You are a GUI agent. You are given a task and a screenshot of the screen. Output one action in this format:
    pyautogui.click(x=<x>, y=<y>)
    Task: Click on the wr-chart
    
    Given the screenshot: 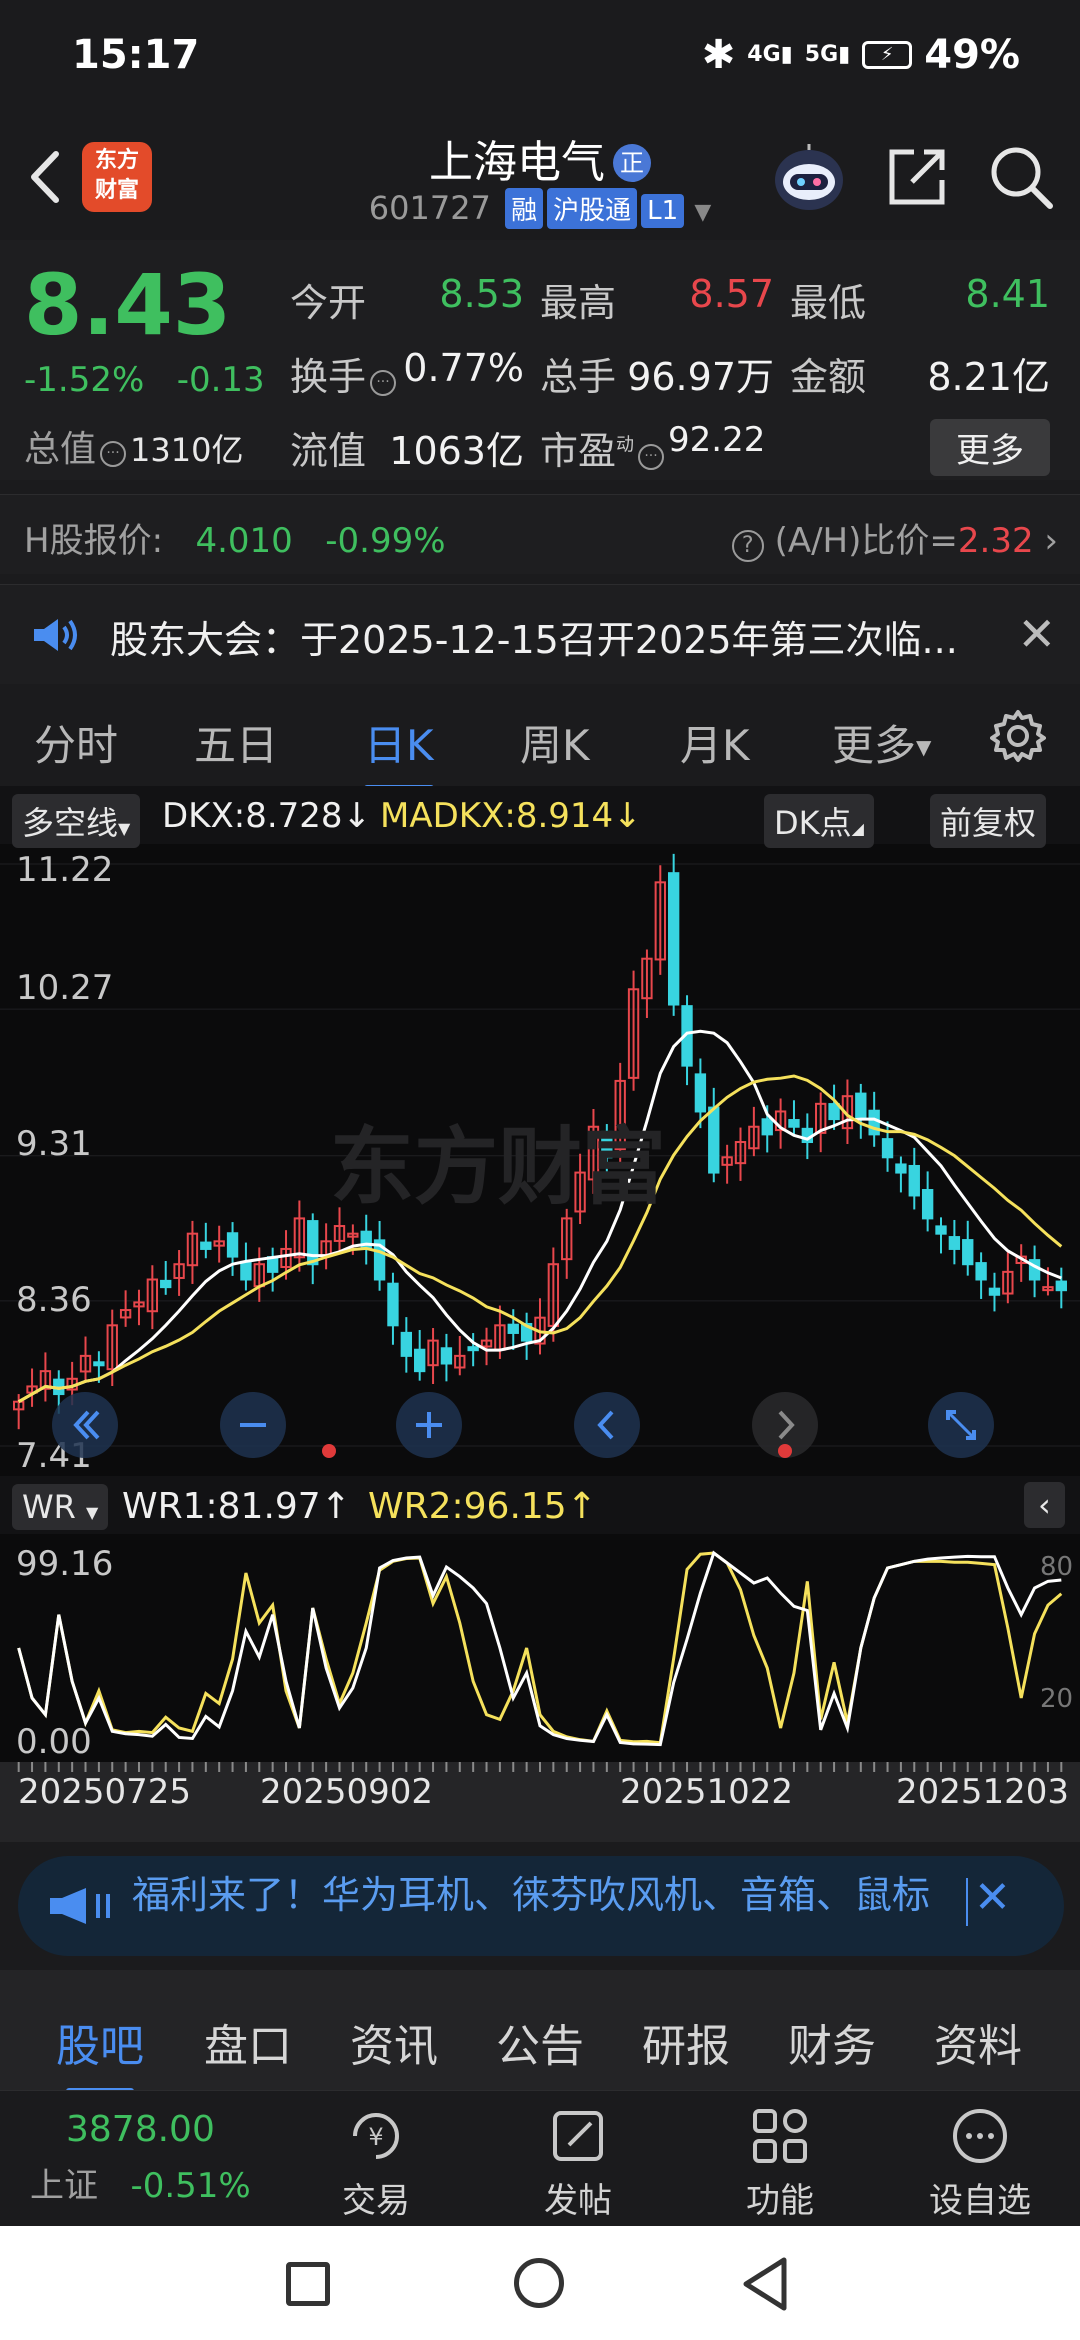 What is the action you would take?
    pyautogui.click(x=540, y=1648)
    